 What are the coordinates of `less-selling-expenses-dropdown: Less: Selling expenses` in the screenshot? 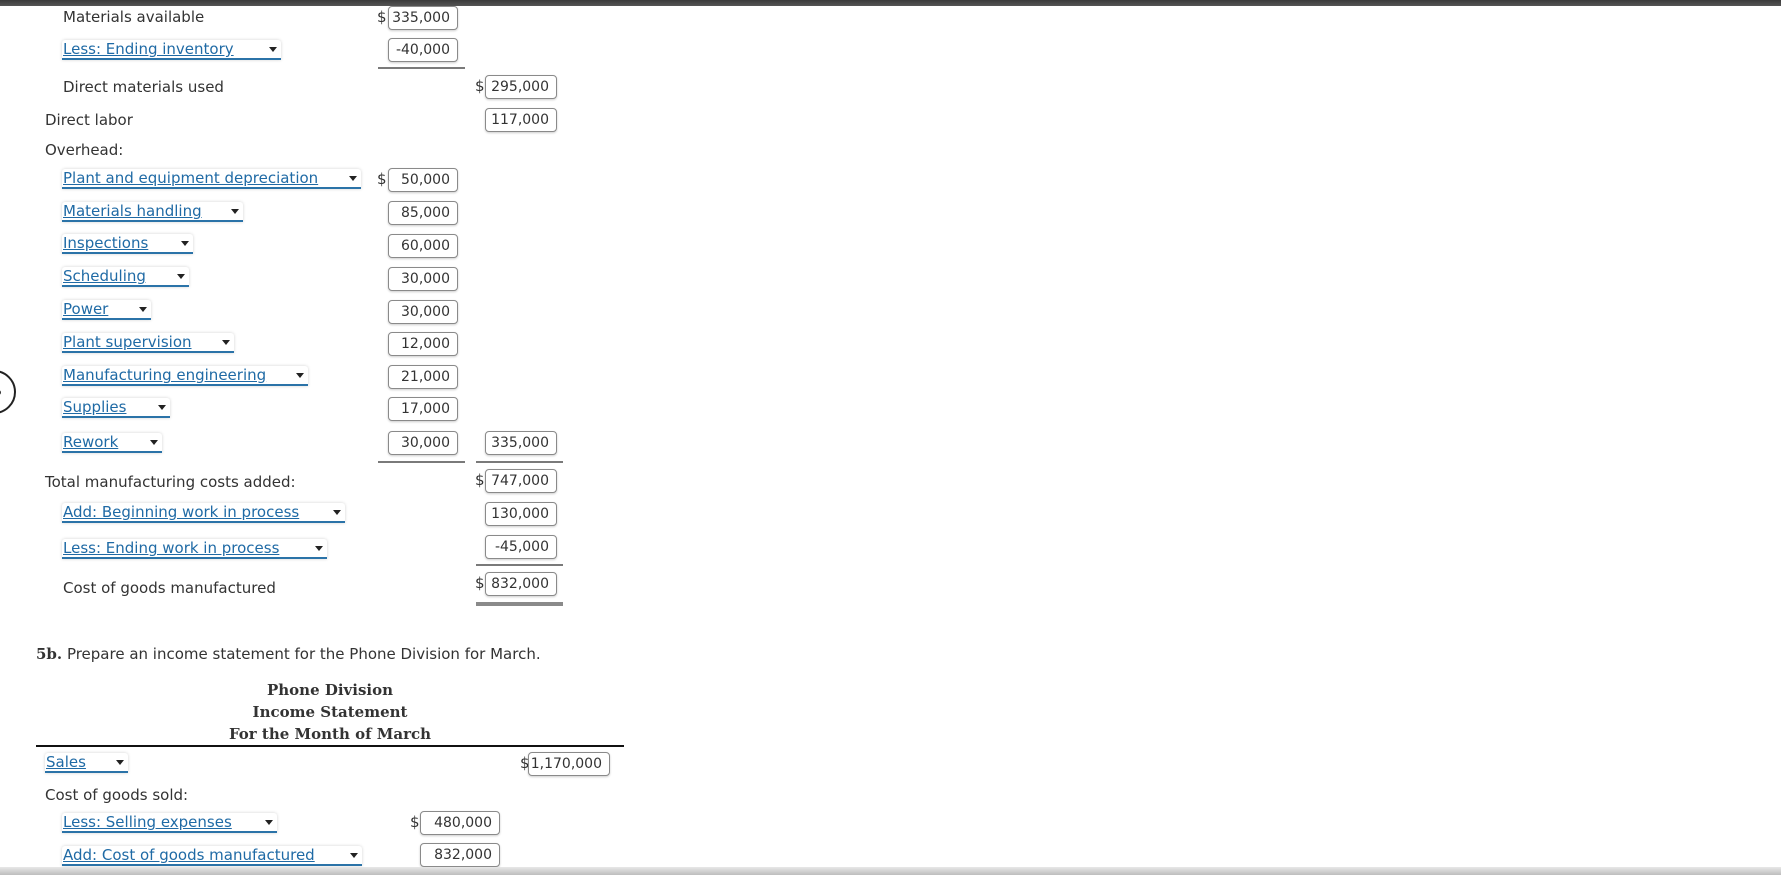 It's located at (169, 823).